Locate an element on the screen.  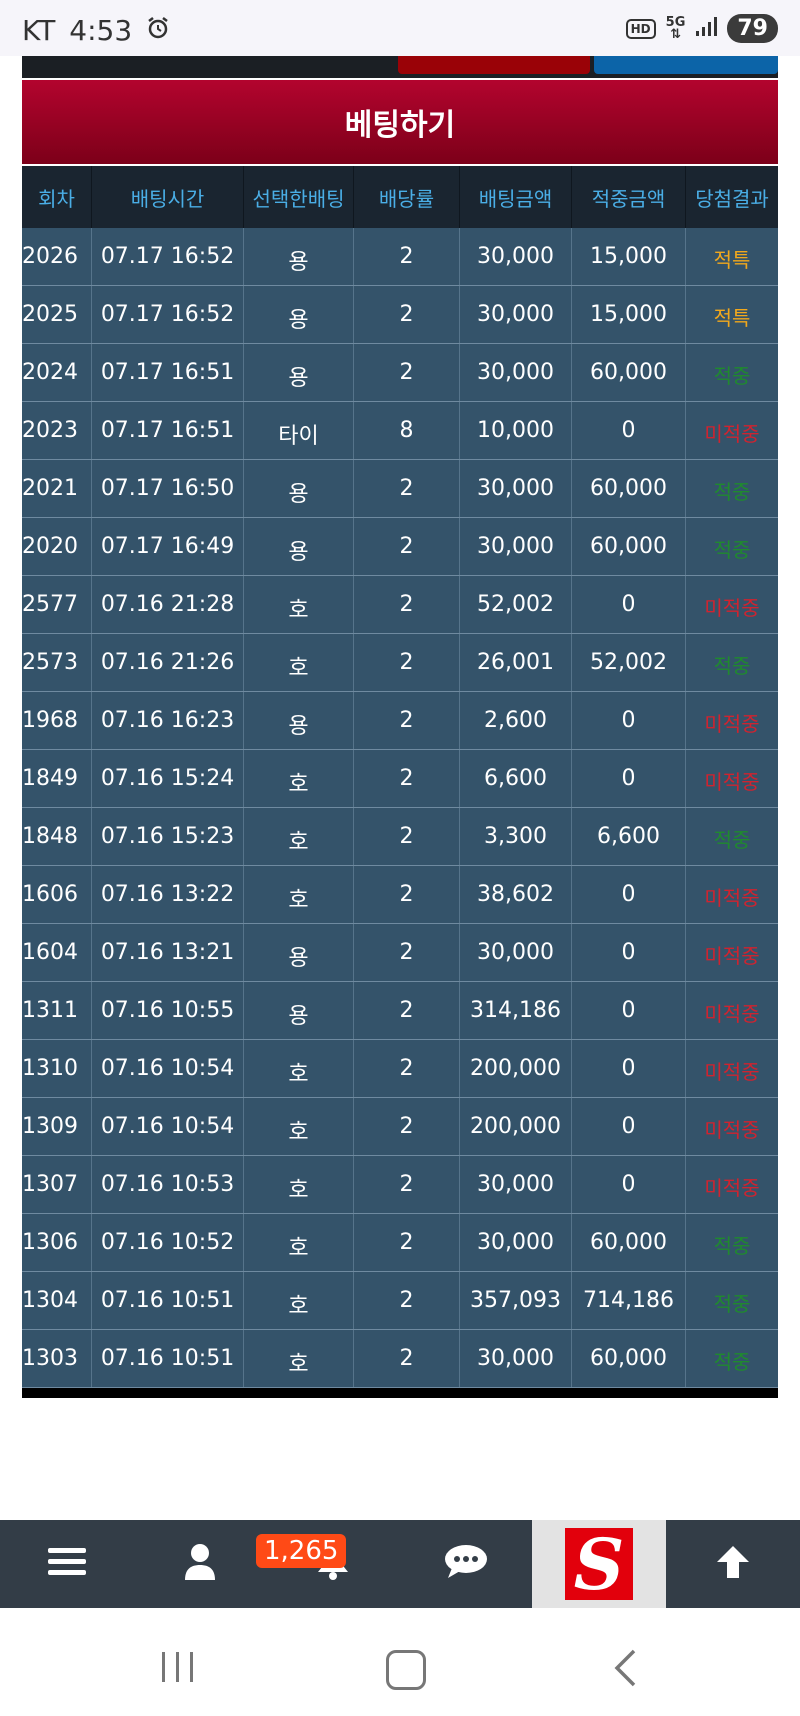
system-navigation-bar is located at coordinates (400, 1662).